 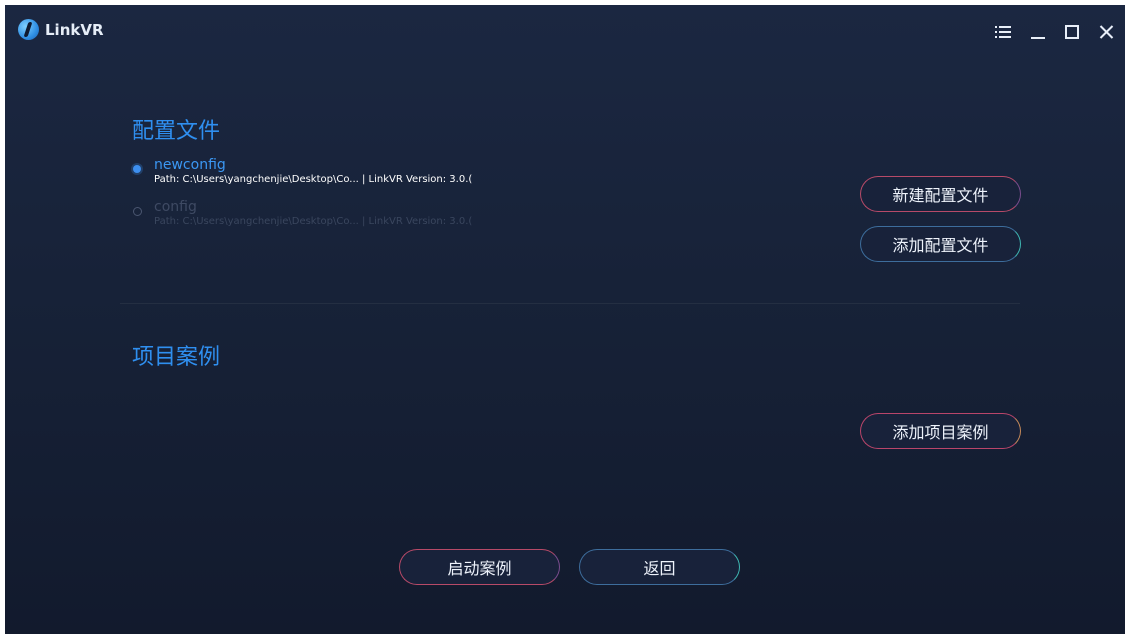 What do you see at coordinates (176, 357) in the screenshot?
I see `project-section-title: 项目案例` at bounding box center [176, 357].